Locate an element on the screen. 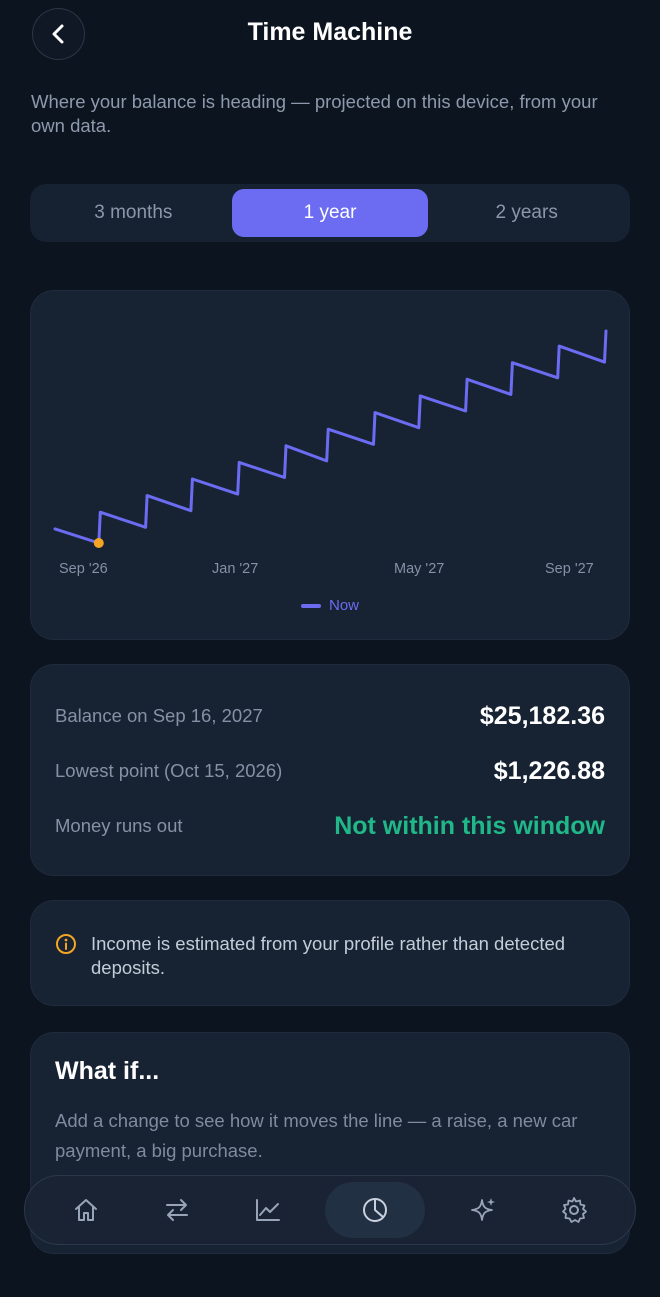 The image size is (660, 1297). tab-settings is located at coordinates (574, 1210).